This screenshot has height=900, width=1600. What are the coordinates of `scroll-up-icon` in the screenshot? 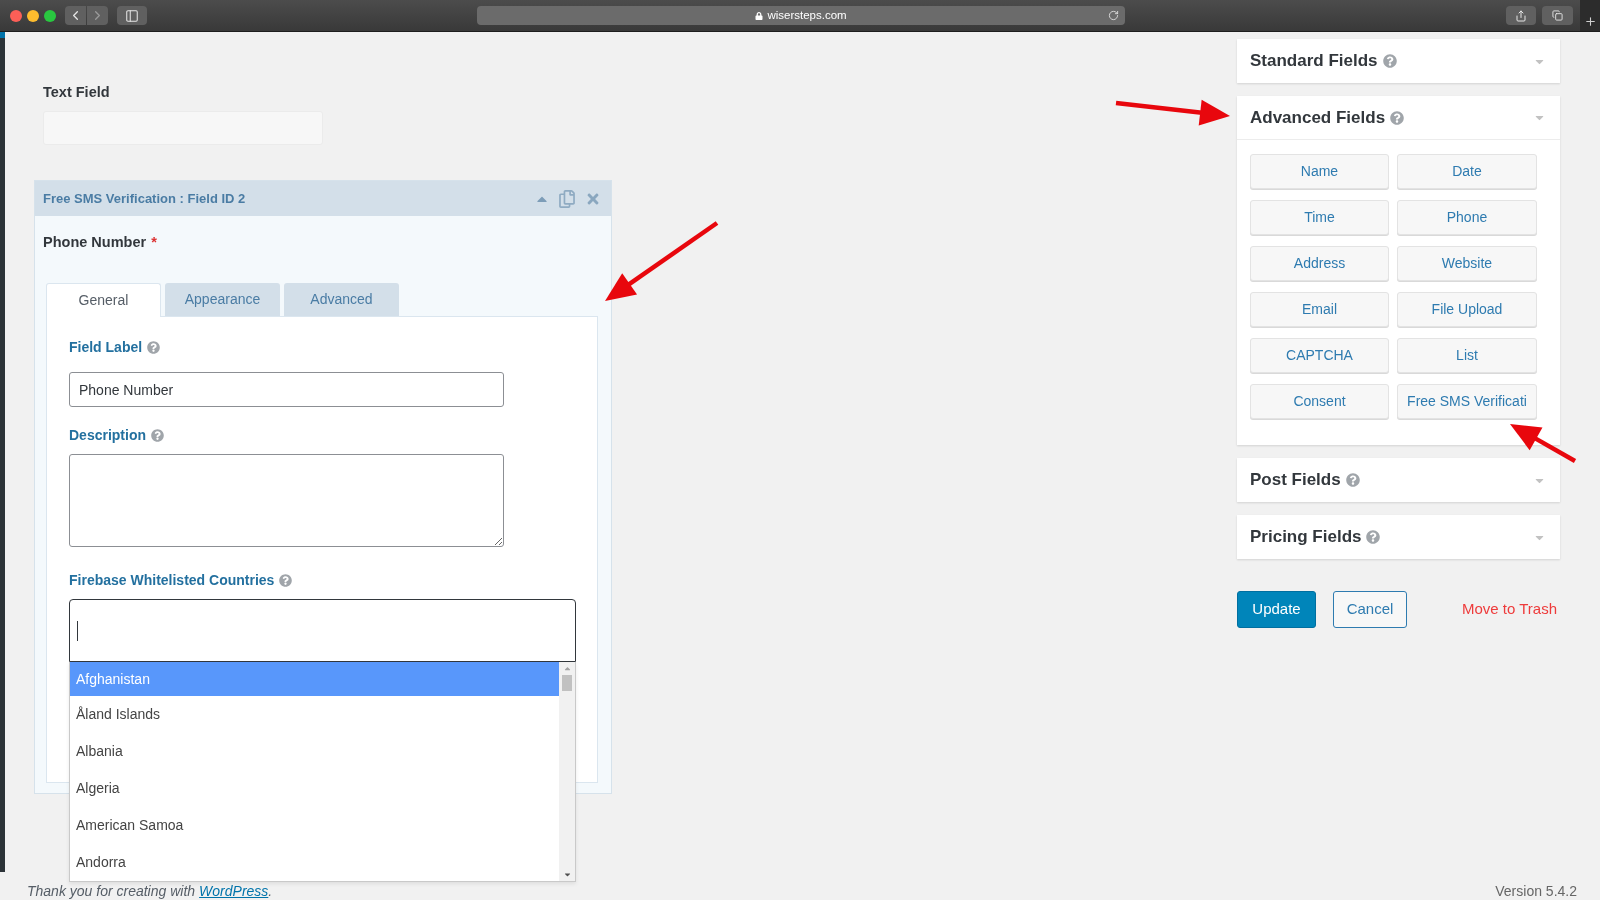 It's located at (567, 668).